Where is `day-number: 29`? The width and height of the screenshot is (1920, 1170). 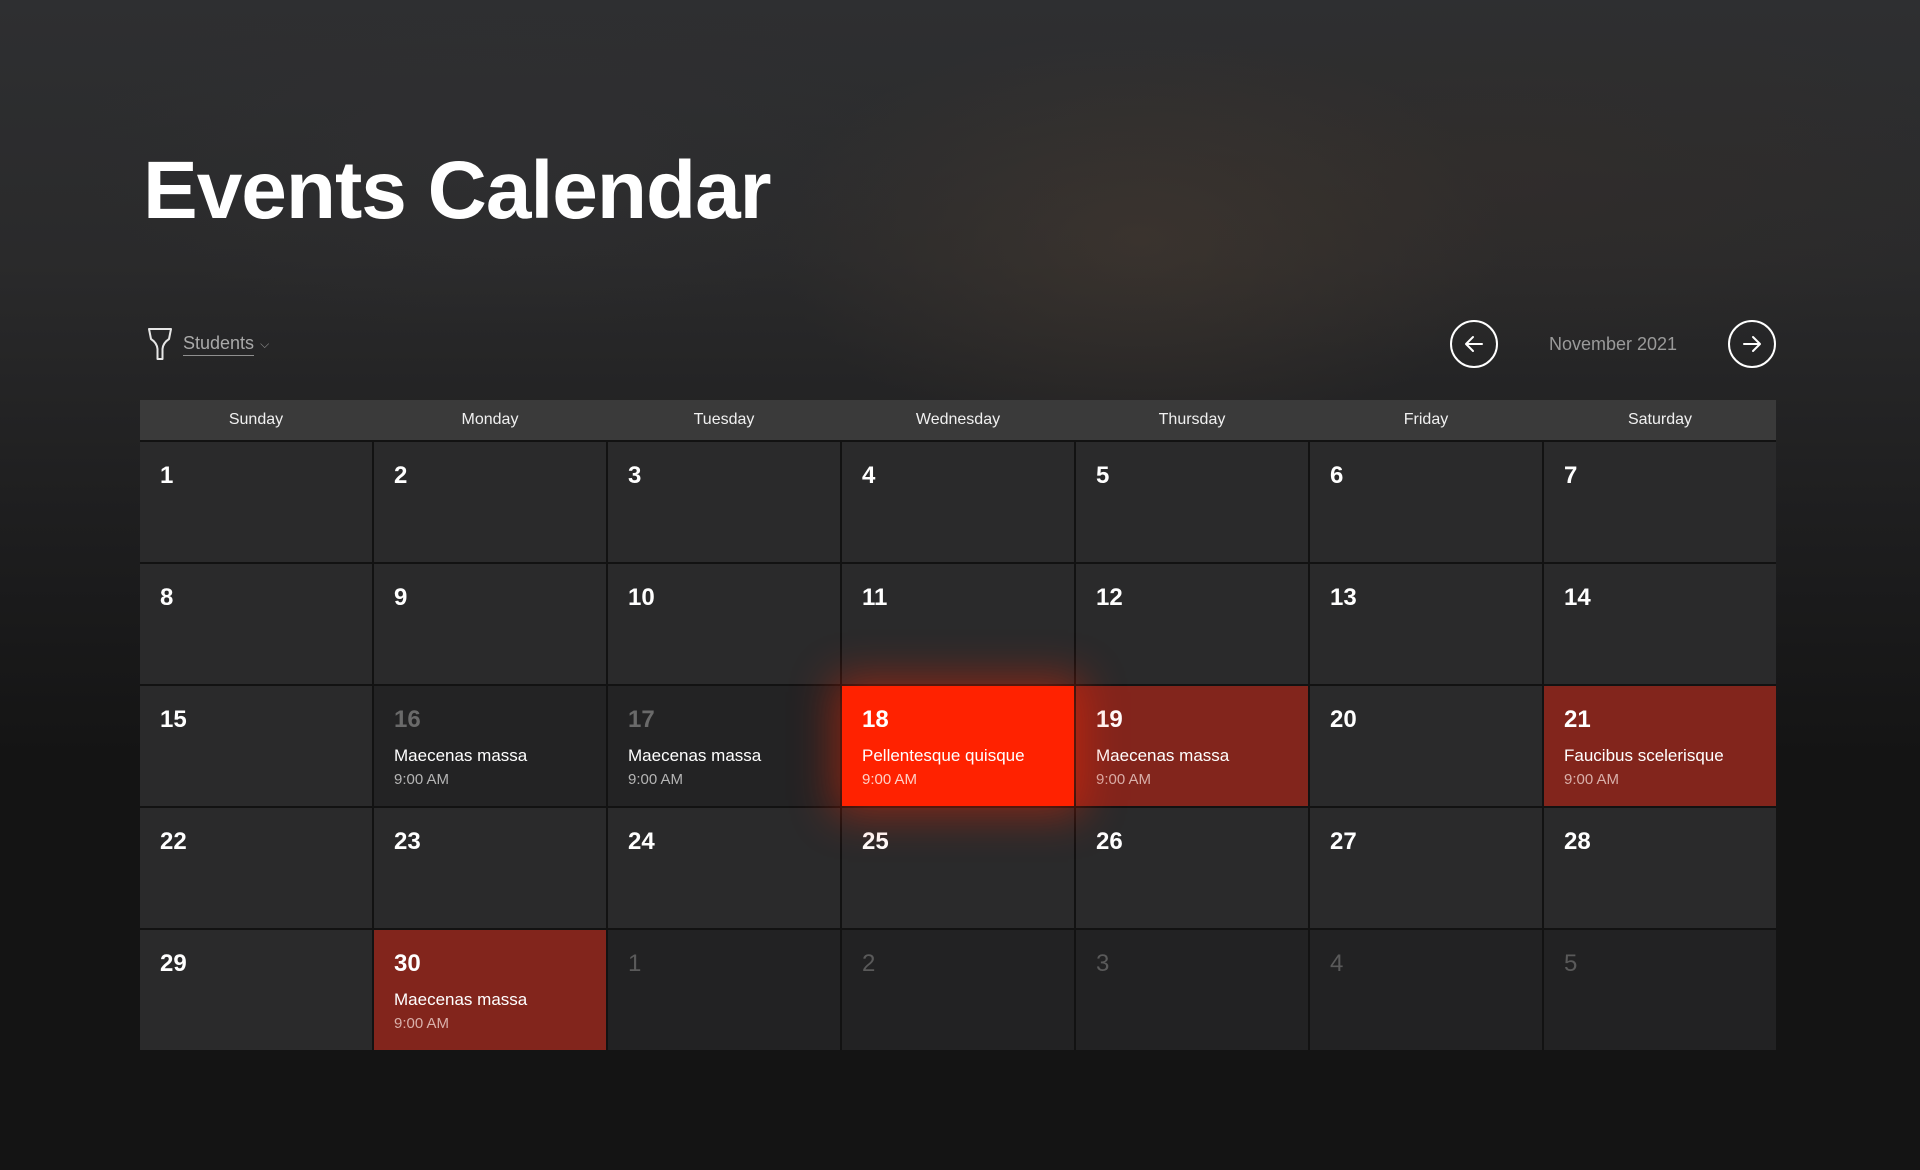 day-number: 29 is located at coordinates (173, 963).